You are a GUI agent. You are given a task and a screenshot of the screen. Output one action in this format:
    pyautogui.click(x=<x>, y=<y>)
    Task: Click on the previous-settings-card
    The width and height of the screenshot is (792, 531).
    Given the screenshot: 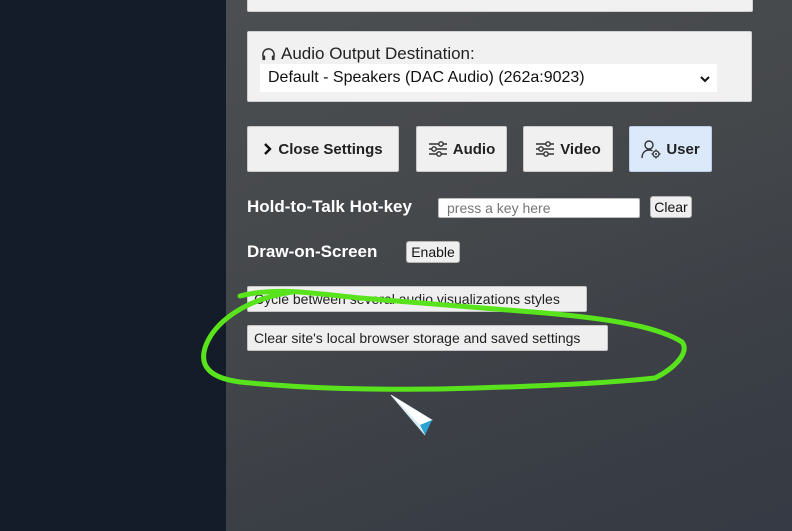 What is the action you would take?
    pyautogui.click(x=500, y=6)
    